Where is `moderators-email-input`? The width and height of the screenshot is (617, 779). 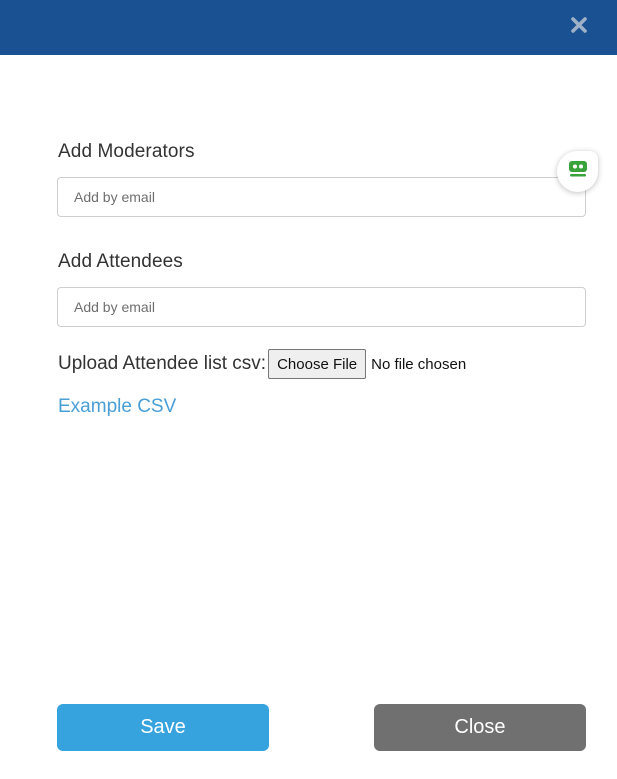 moderators-email-input is located at coordinates (321, 197).